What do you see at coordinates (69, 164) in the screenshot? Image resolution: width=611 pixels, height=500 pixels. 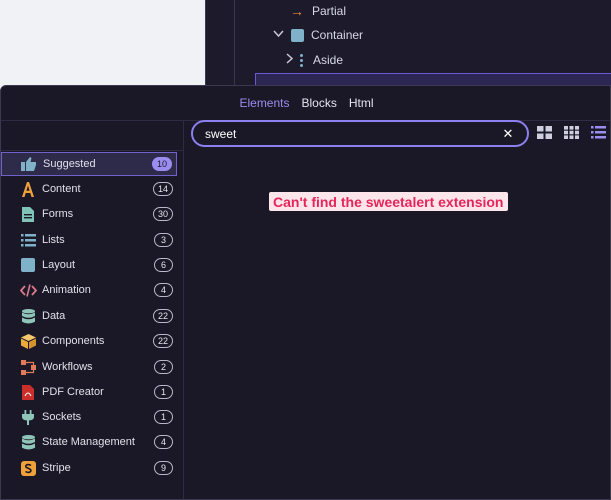 I see `sidebar-item-label: Suggested` at bounding box center [69, 164].